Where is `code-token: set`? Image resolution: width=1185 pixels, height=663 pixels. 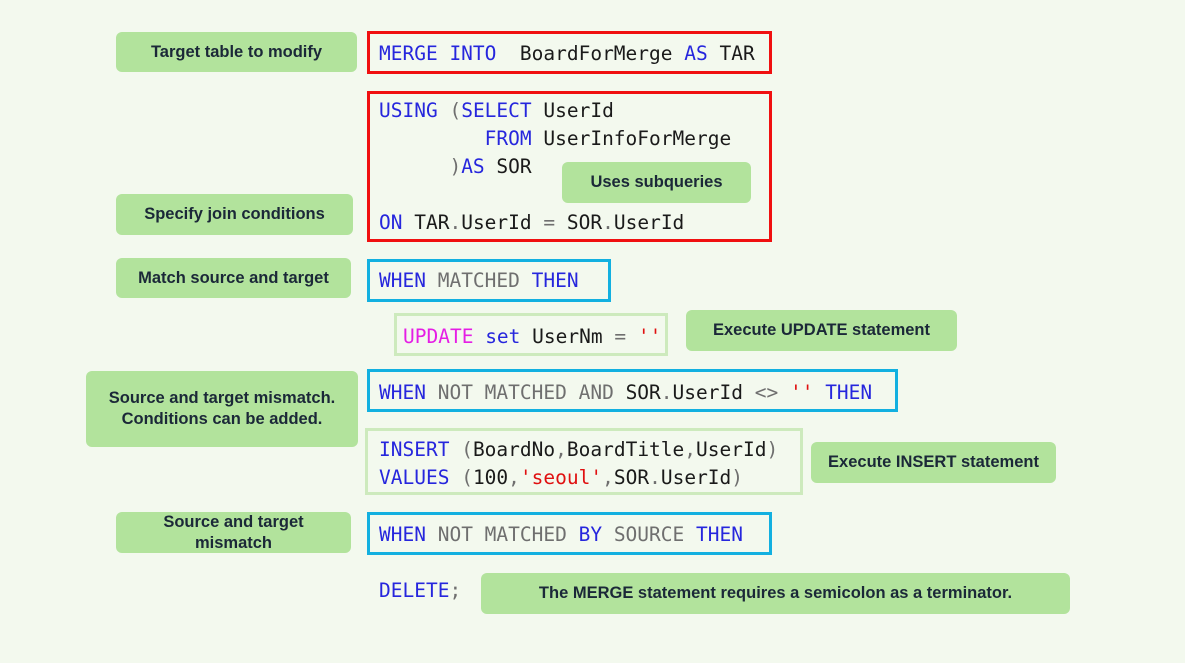
code-token: set is located at coordinates (497, 336).